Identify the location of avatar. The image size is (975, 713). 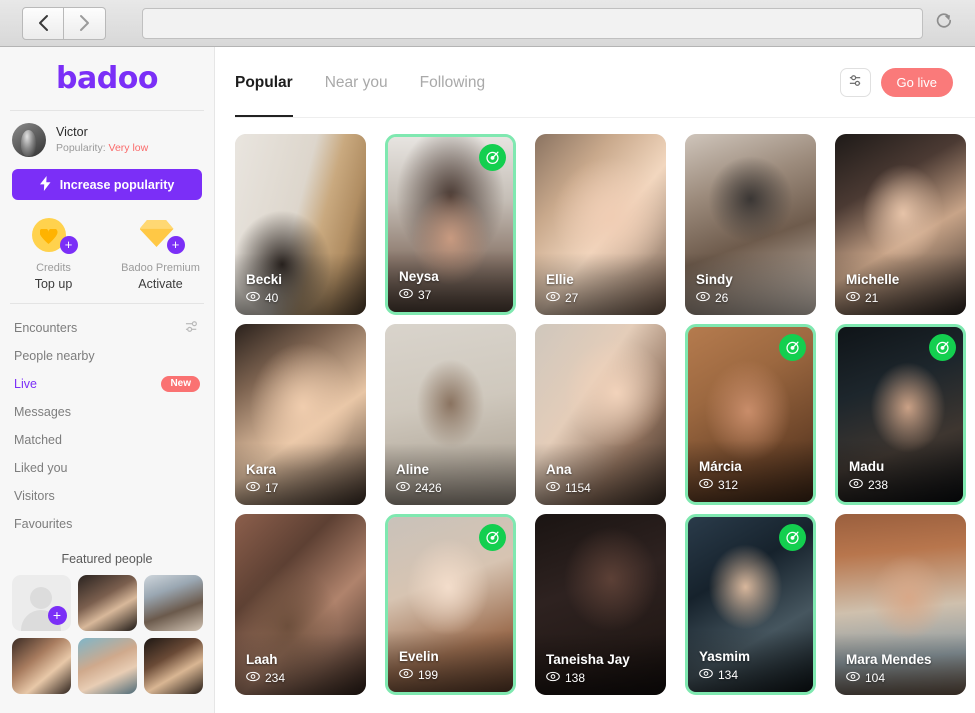
(29, 140).